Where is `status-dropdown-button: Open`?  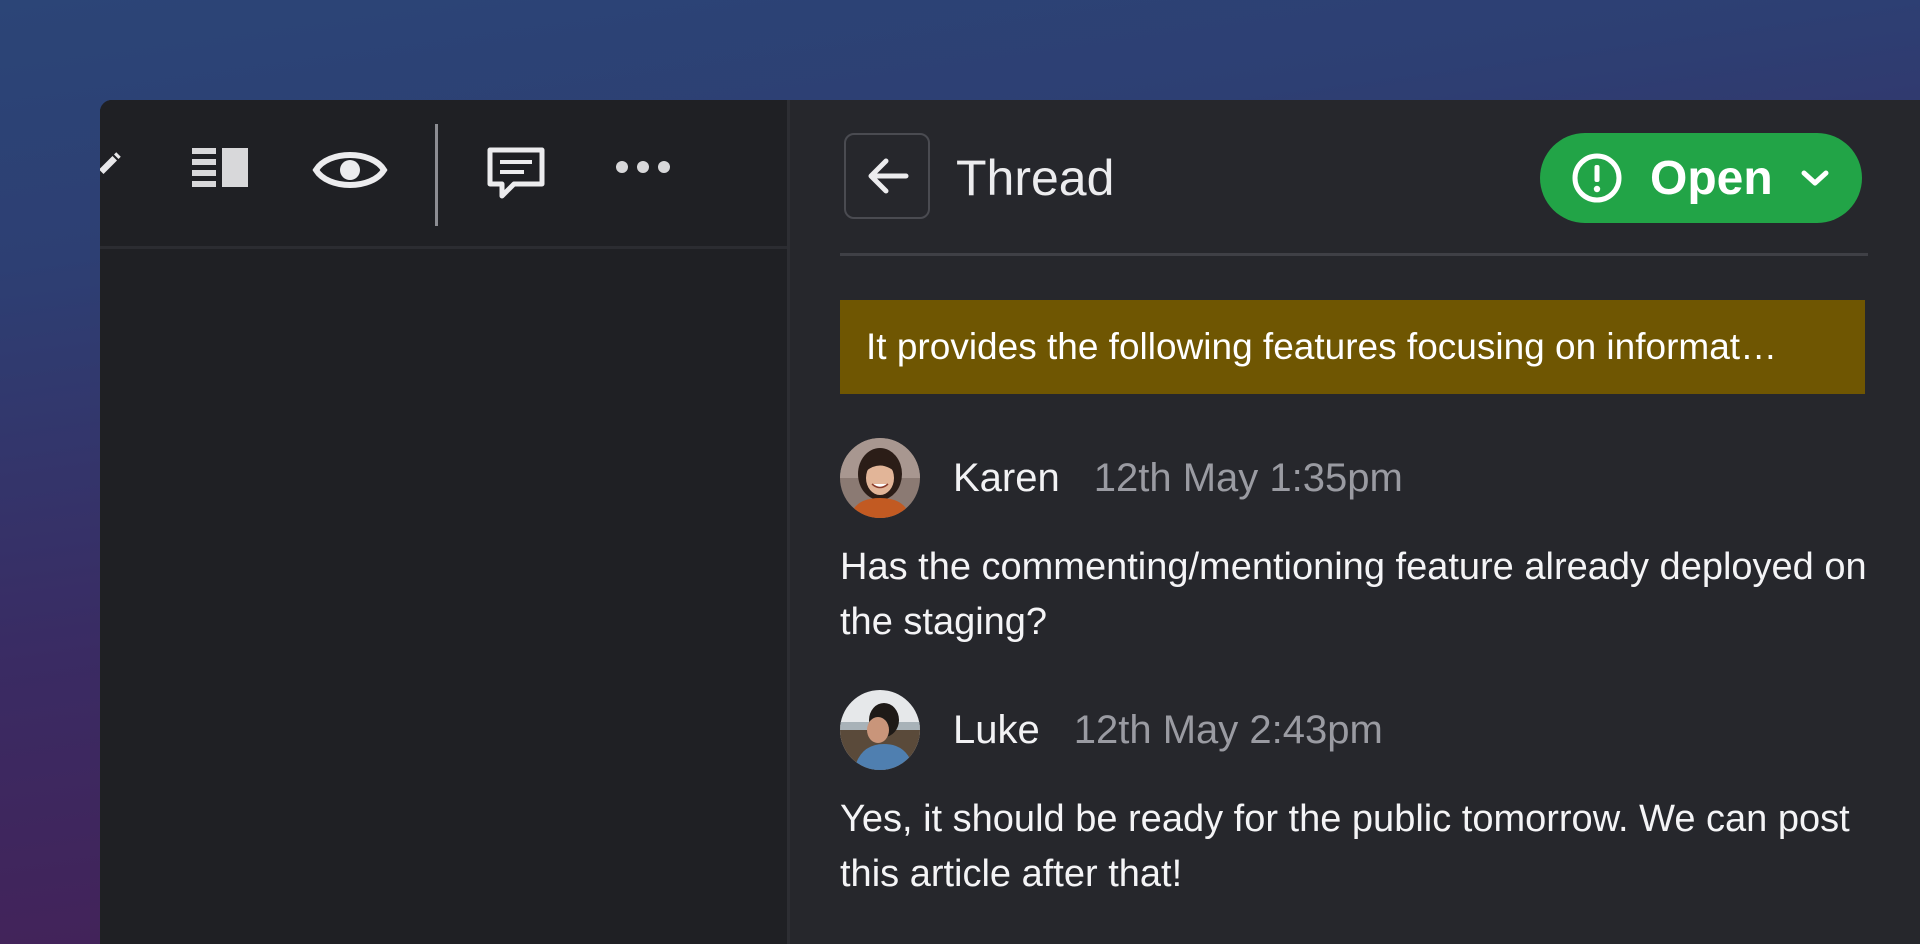 status-dropdown-button: Open is located at coordinates (1701, 178).